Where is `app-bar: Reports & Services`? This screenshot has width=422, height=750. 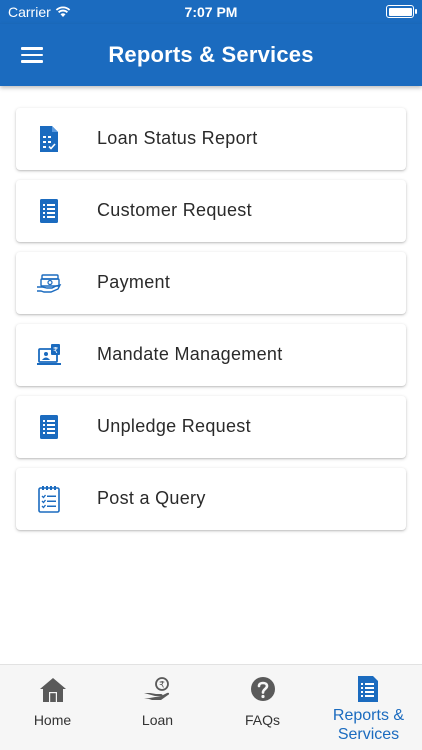 app-bar: Reports & Services is located at coordinates (211, 55).